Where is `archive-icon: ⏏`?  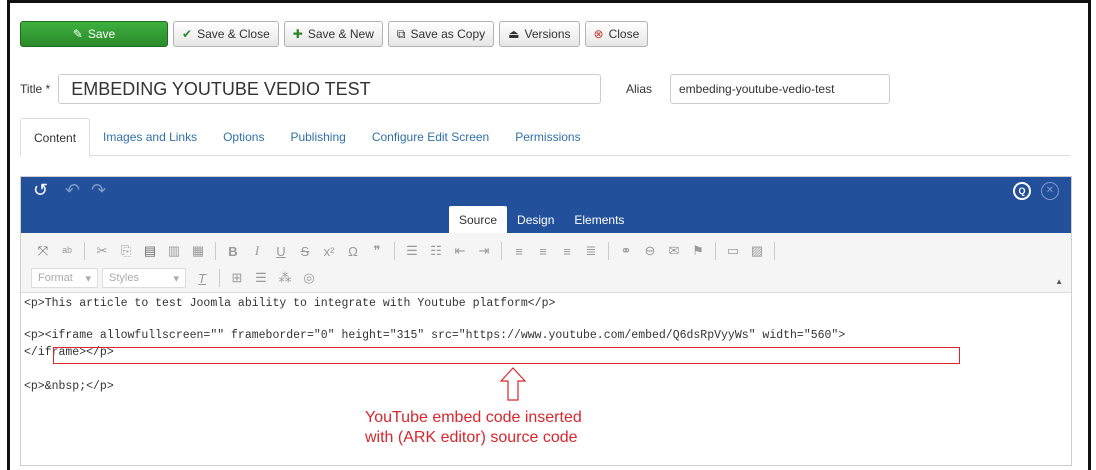 archive-icon: ⏏ is located at coordinates (514, 34).